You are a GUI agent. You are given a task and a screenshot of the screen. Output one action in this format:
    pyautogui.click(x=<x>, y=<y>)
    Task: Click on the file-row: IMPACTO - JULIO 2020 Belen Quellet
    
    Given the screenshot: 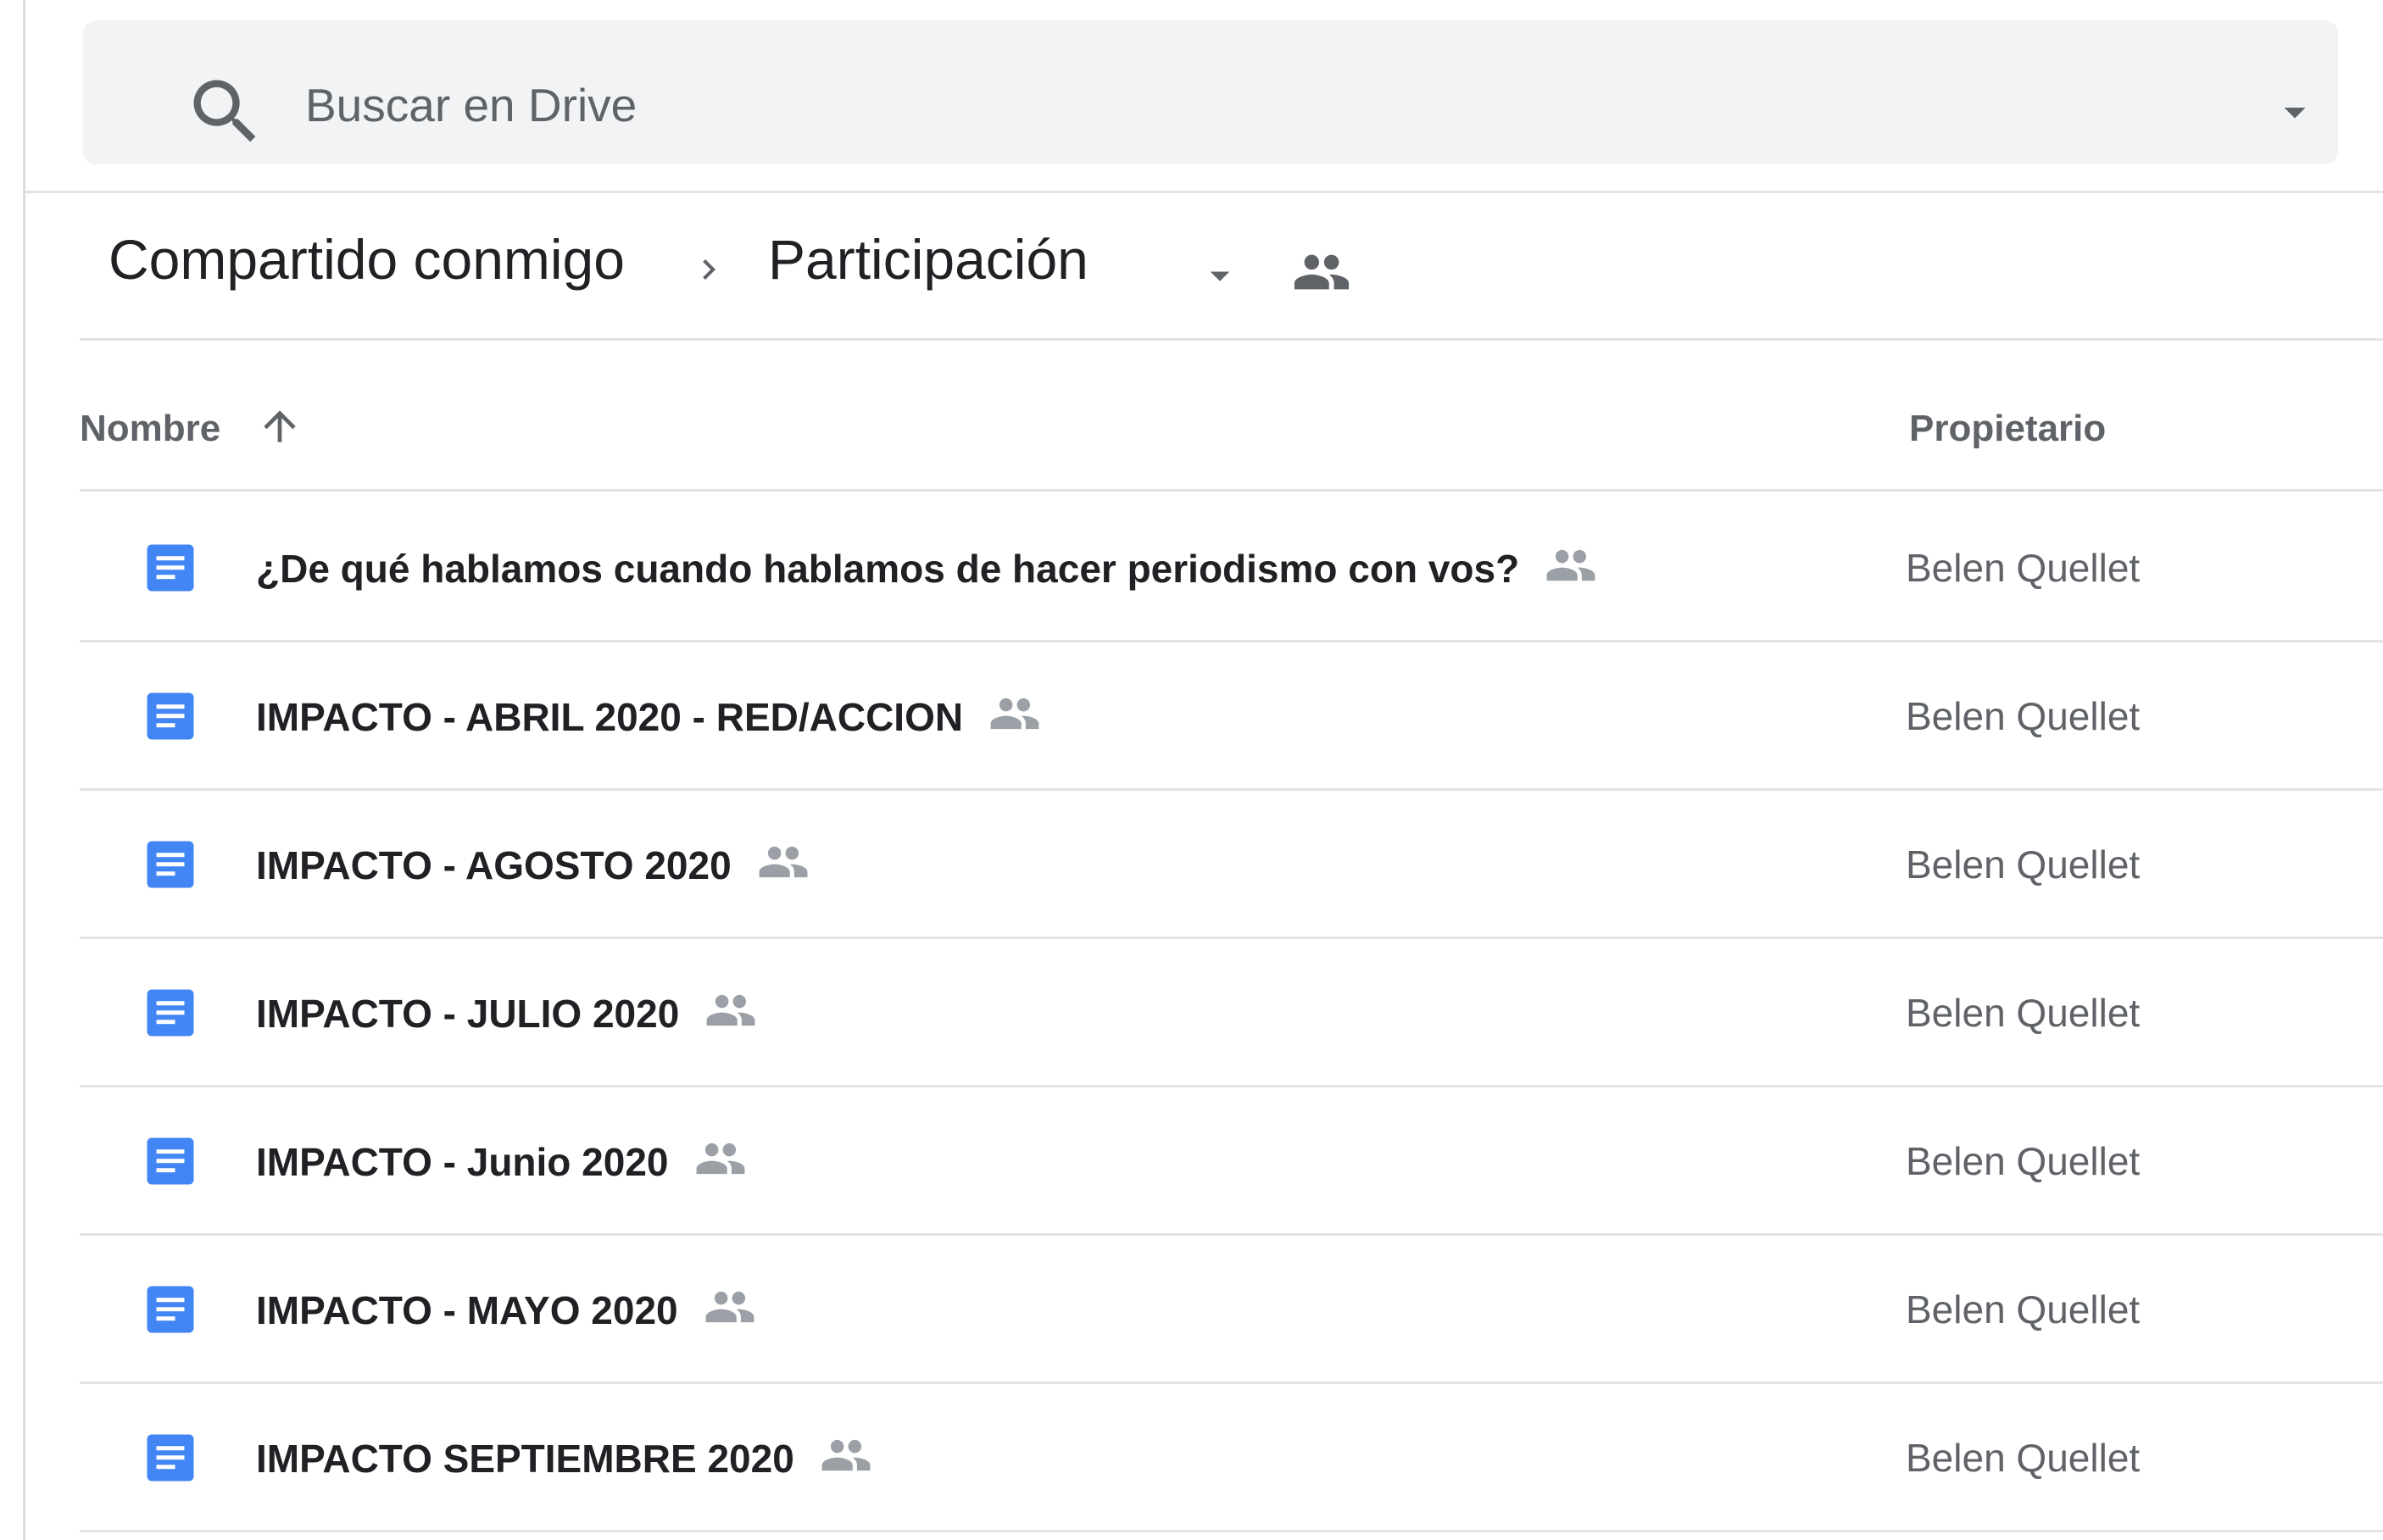 What is the action you would take?
    pyautogui.click(x=1231, y=1013)
    